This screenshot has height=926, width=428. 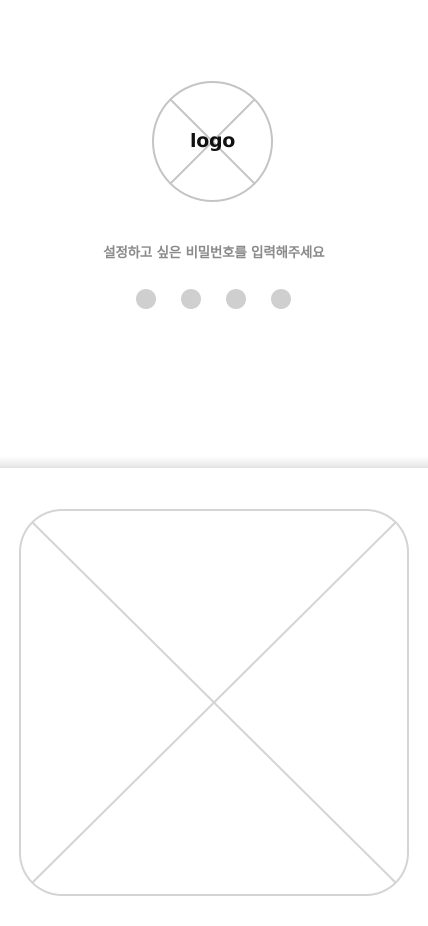 I want to click on logo: logo, so click(x=212, y=141).